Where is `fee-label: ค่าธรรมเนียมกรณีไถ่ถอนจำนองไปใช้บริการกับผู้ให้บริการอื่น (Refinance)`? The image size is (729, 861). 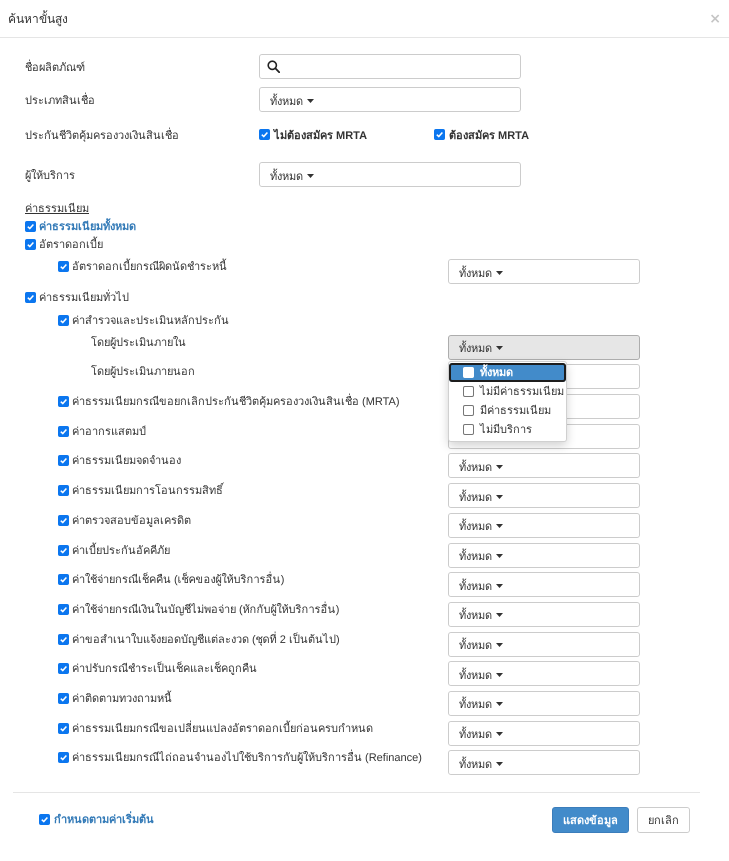 fee-label: ค่าธรรมเนียมกรณีไถ่ถอนจำนองไปใช้บริการกับผู้ให้บริการอื่น (Refinance) is located at coordinates (247, 758).